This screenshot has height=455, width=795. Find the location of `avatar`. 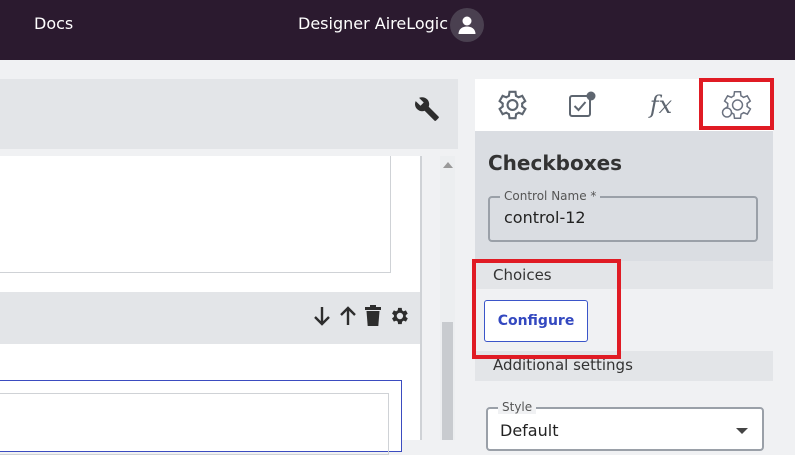

avatar is located at coordinates (467, 25).